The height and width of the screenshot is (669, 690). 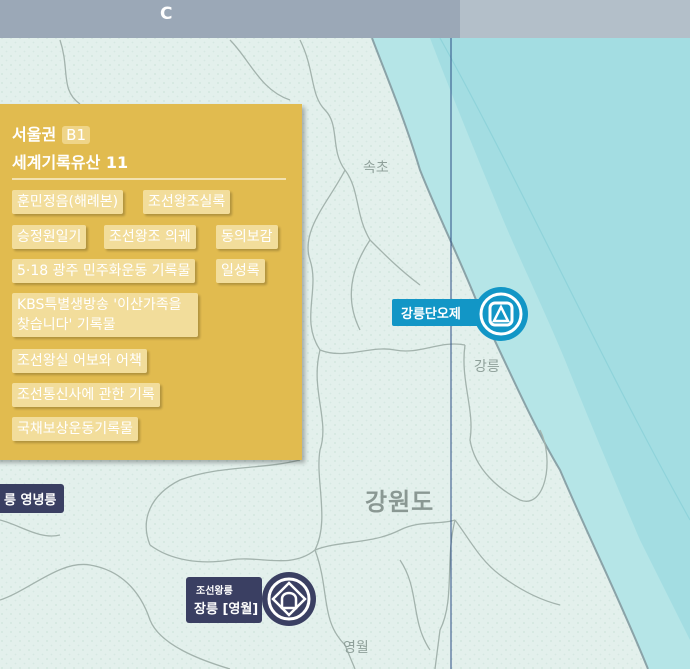 What do you see at coordinates (487, 367) in the screenshot?
I see `place-gangneung: 강릉` at bounding box center [487, 367].